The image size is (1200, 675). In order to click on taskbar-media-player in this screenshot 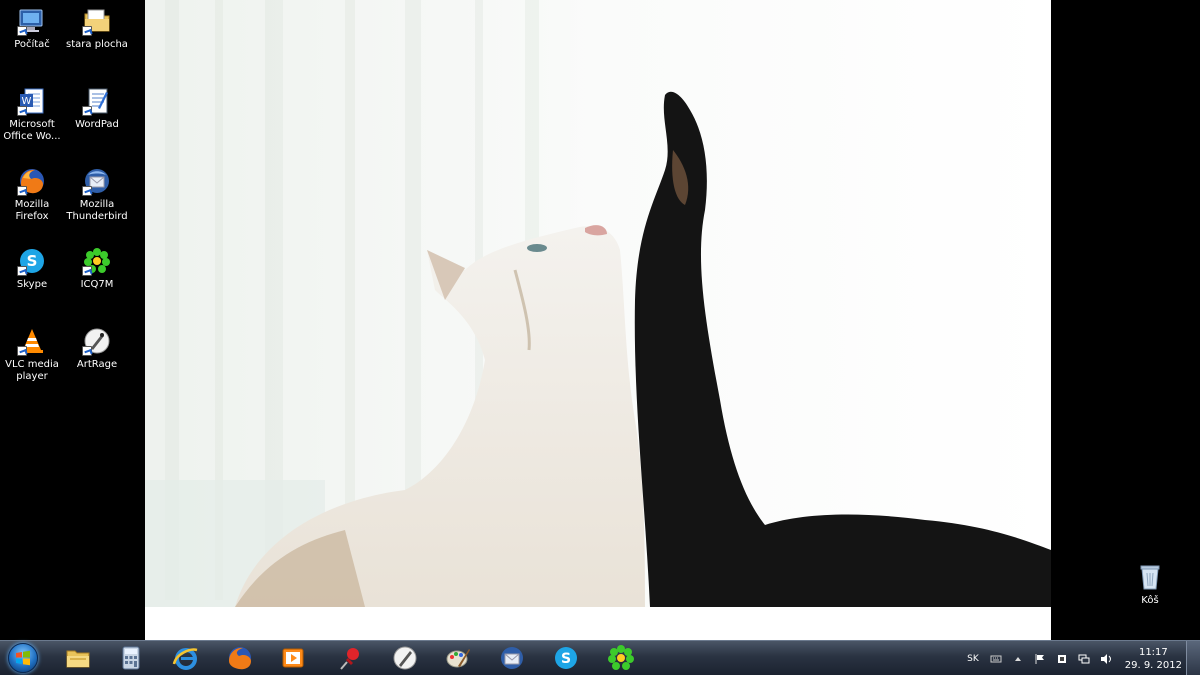, I will do `click(293, 658)`.